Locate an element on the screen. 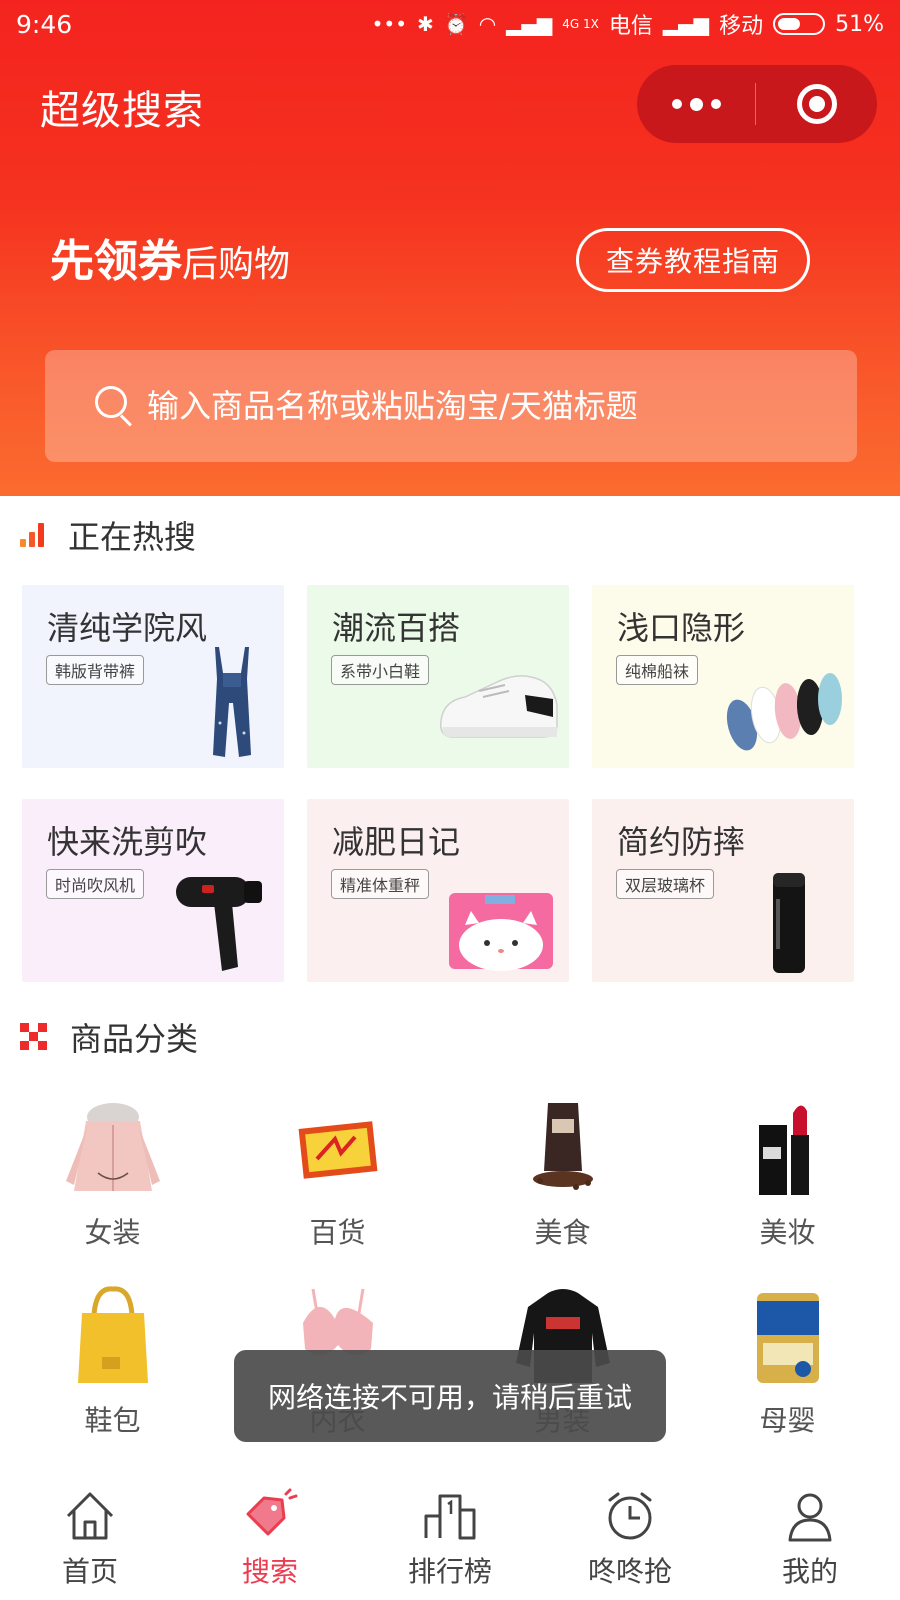  page-title: 超级搜索 is located at coordinates (122, 111).